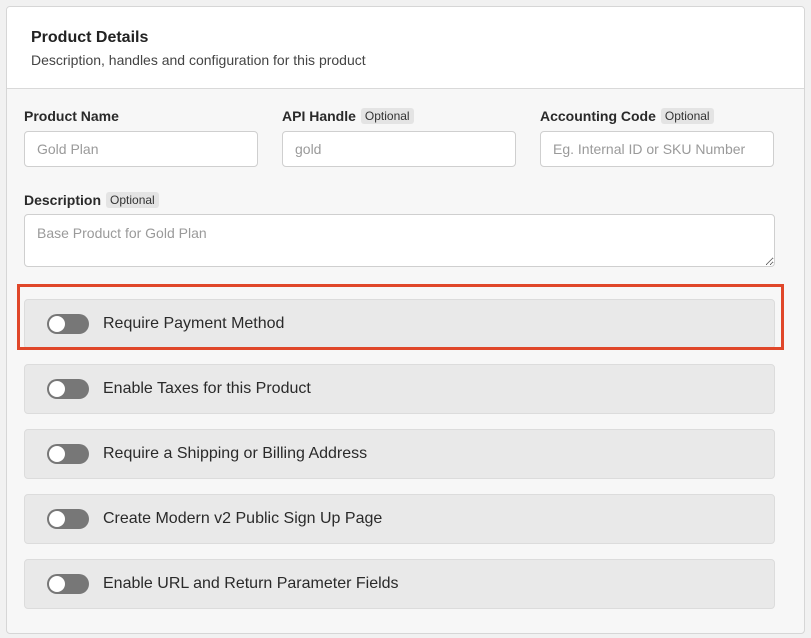  What do you see at coordinates (387, 116) in the screenshot?
I see `api-handle-optional-badge: Optional` at bounding box center [387, 116].